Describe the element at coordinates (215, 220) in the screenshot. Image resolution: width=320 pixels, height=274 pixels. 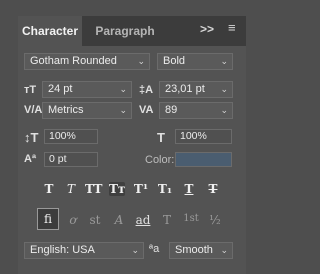
I see `fractions-button: ½` at that location.